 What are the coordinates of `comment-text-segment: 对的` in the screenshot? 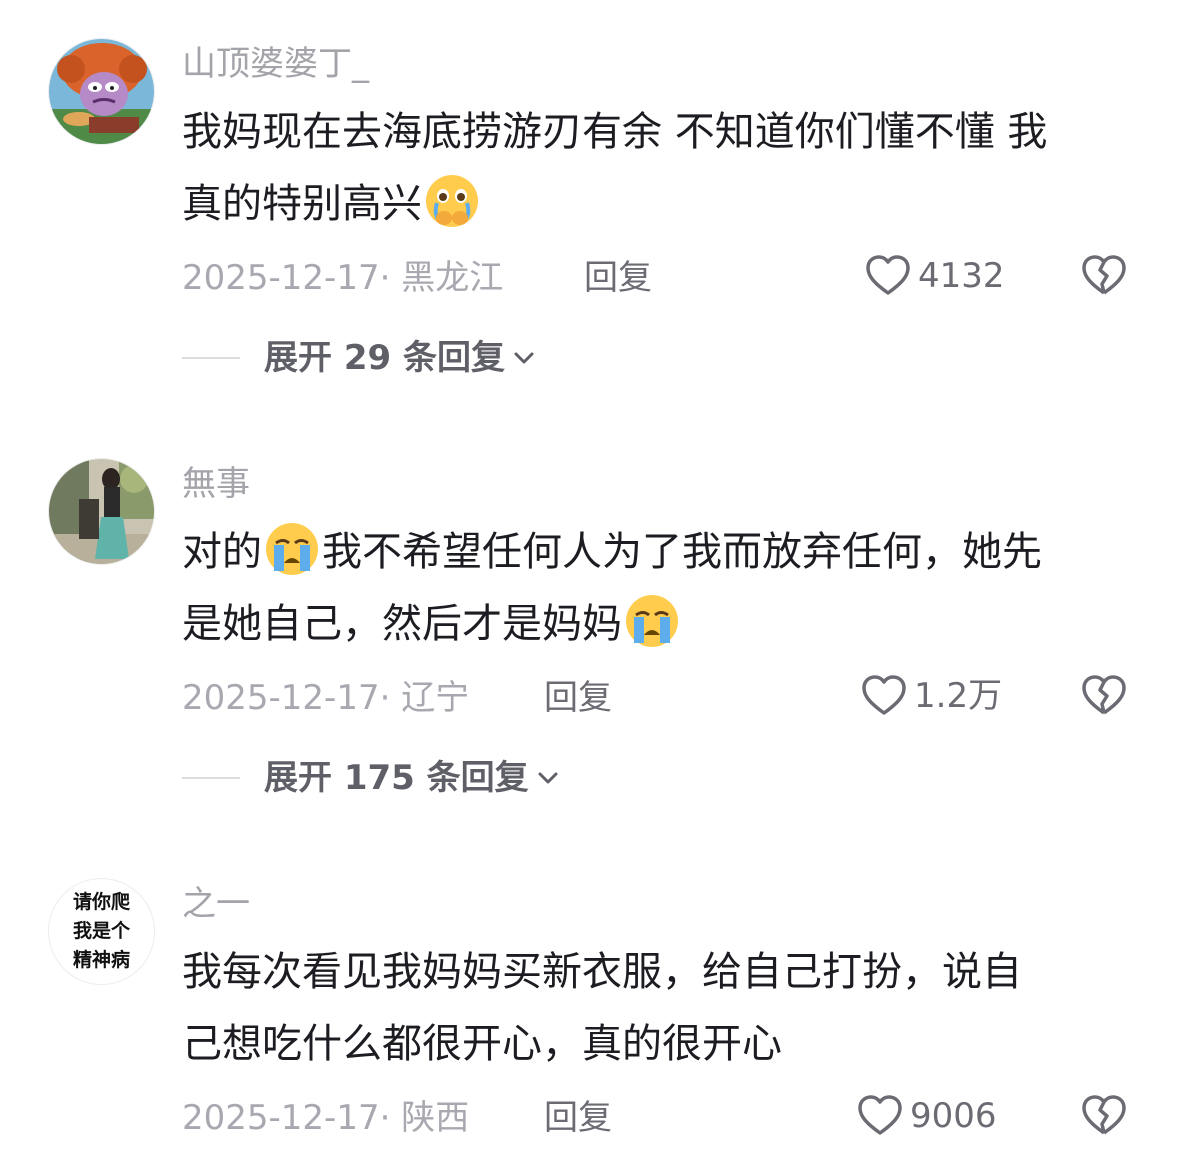 It's located at (222, 552).